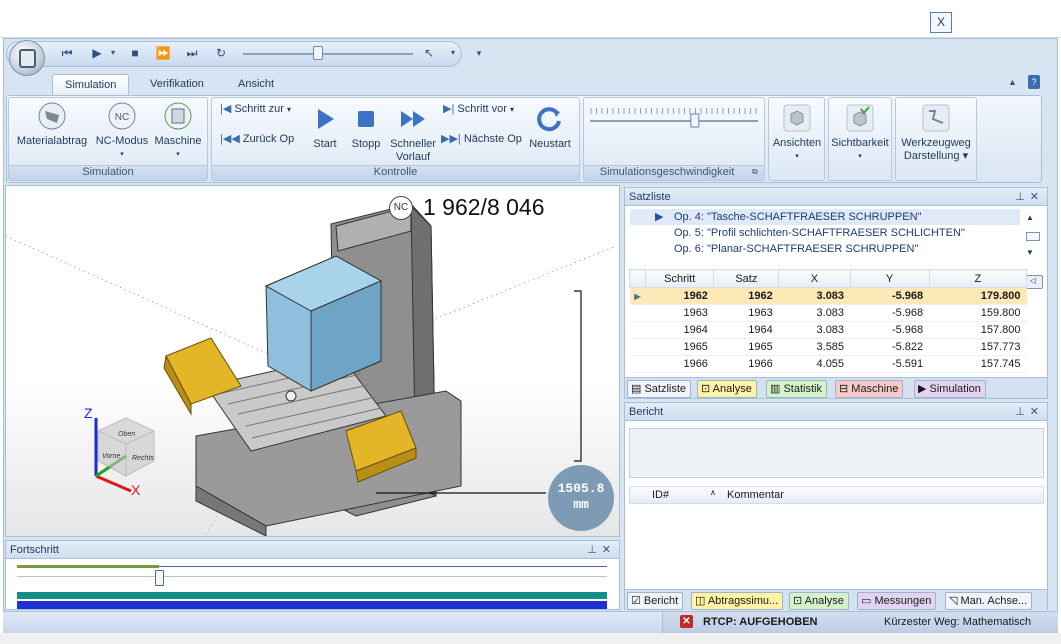 This screenshot has height=644, width=1061. Describe the element at coordinates (936, 133) in the screenshot. I see `werkzeugweg-darstellung-button: Werkzeugweg Darstellung ▾` at that location.